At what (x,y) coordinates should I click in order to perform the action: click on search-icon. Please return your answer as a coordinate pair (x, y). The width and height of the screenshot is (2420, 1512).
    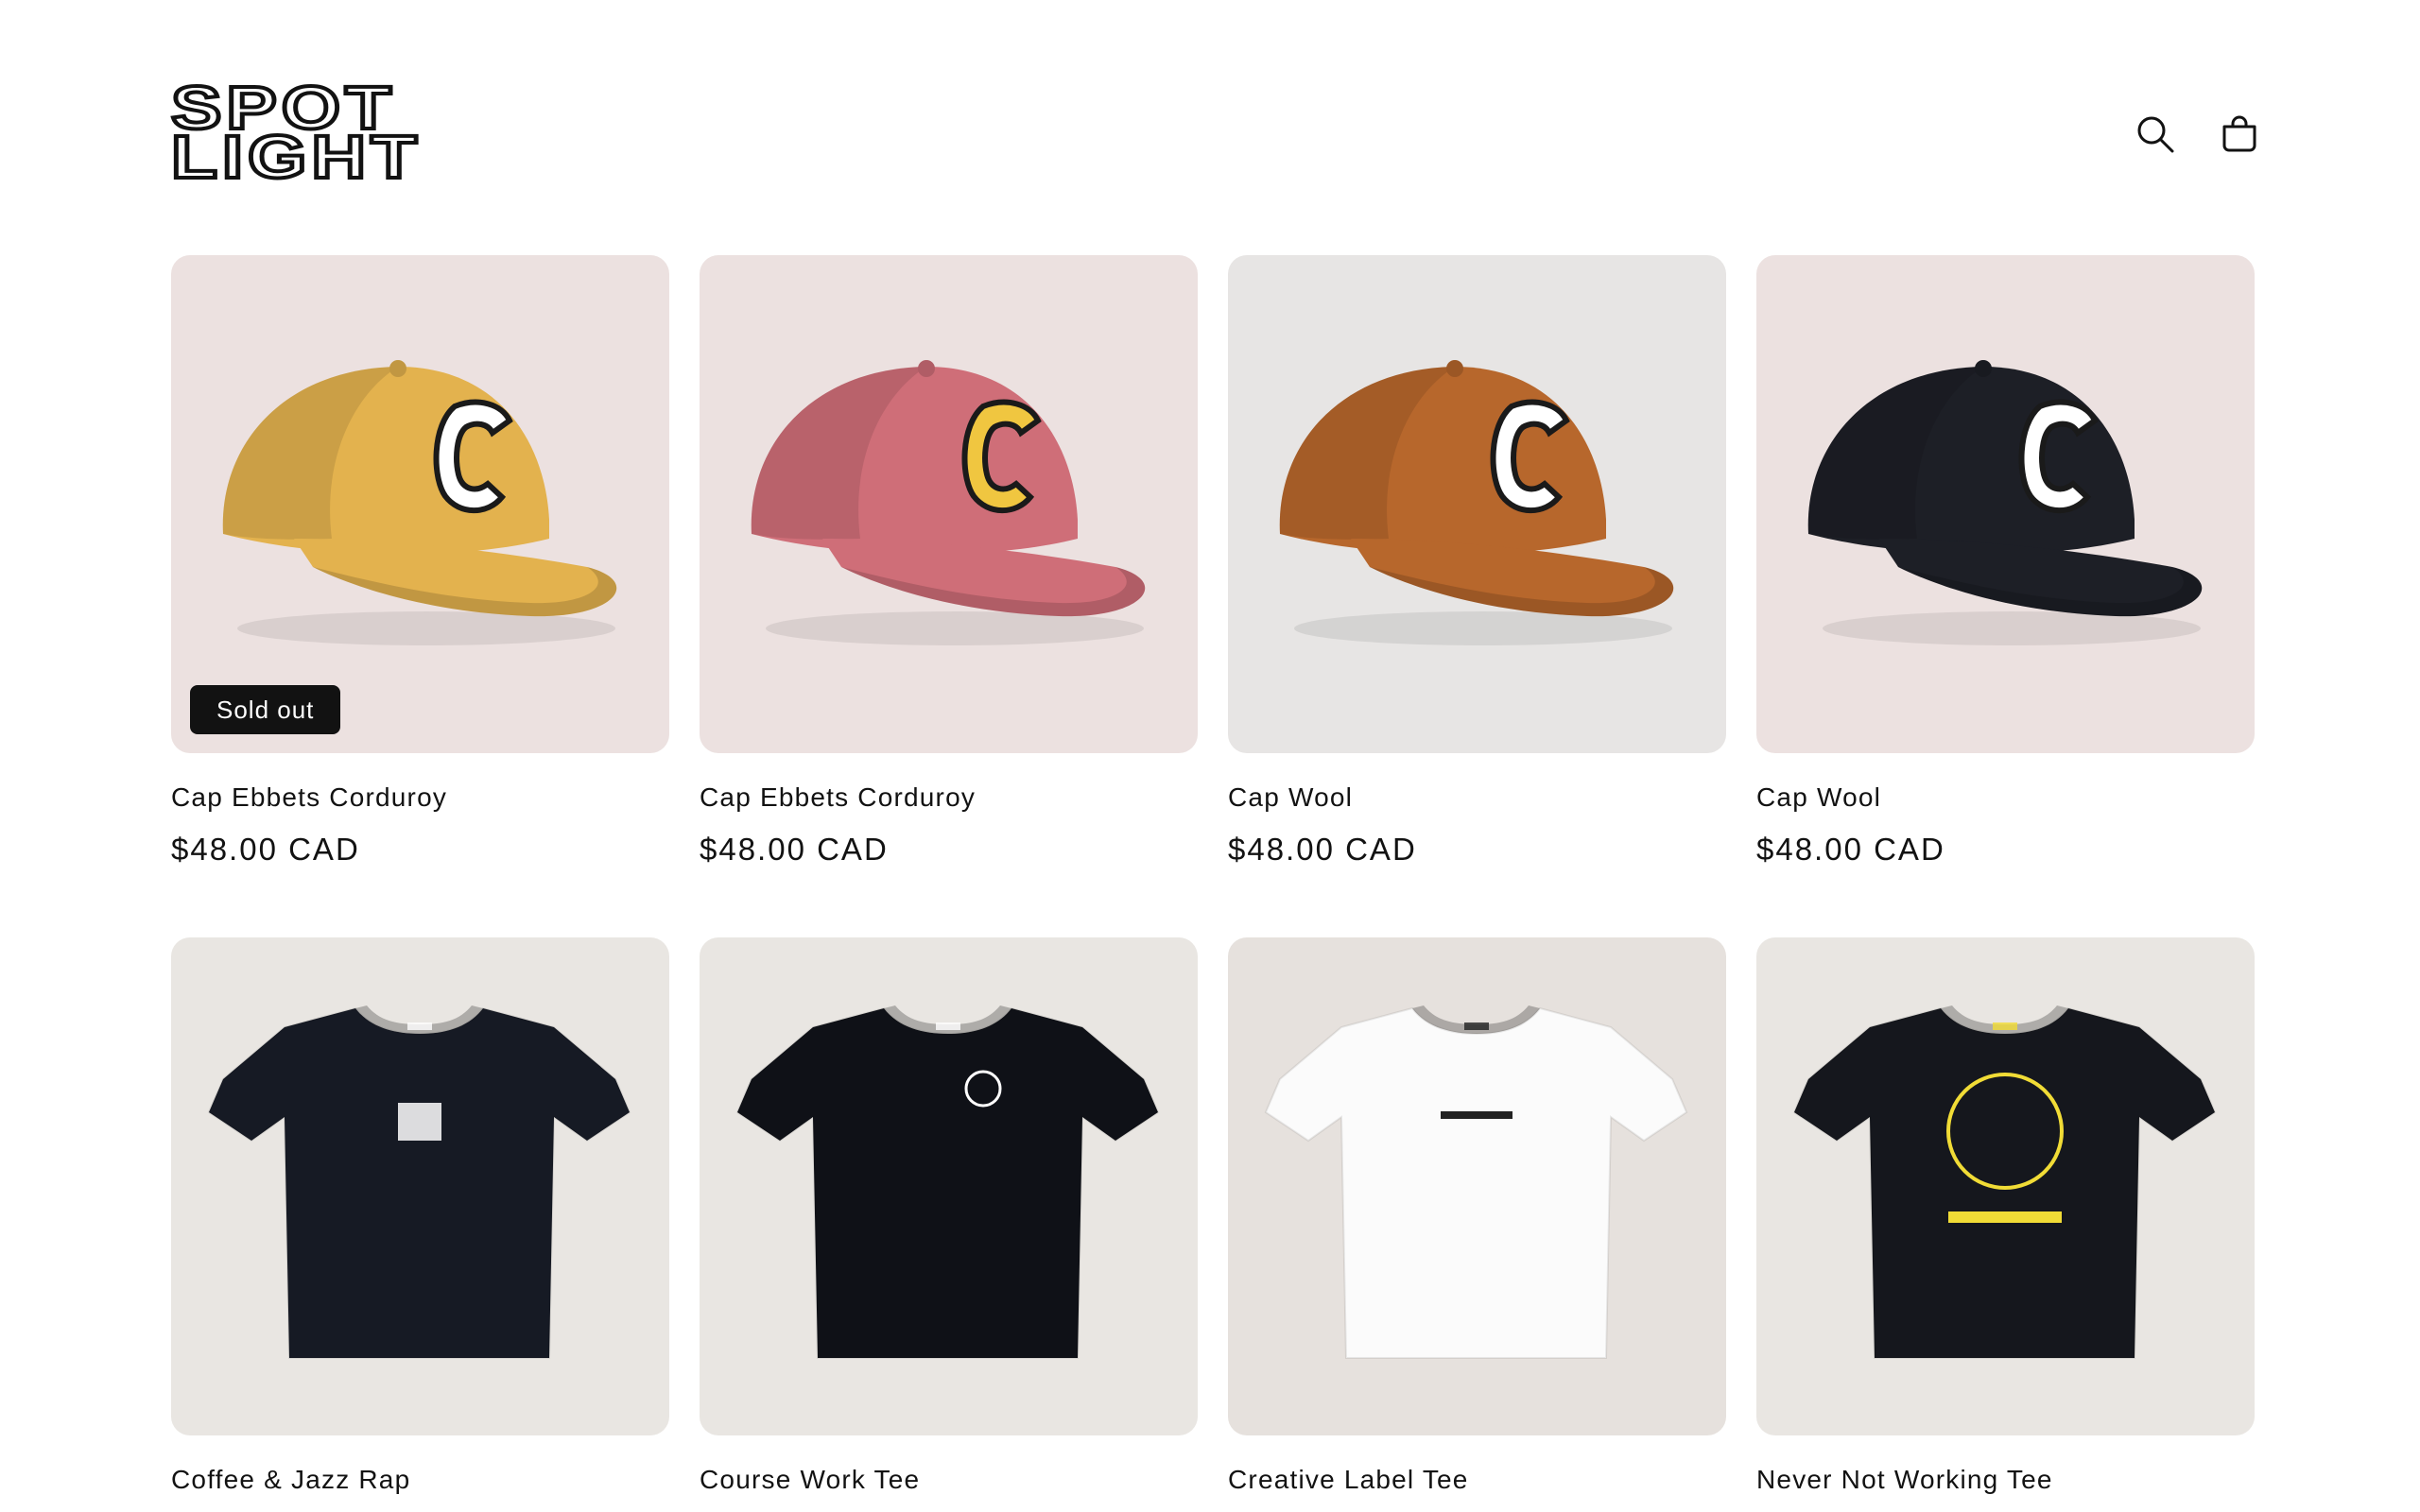
    Looking at the image, I should click on (2155, 134).